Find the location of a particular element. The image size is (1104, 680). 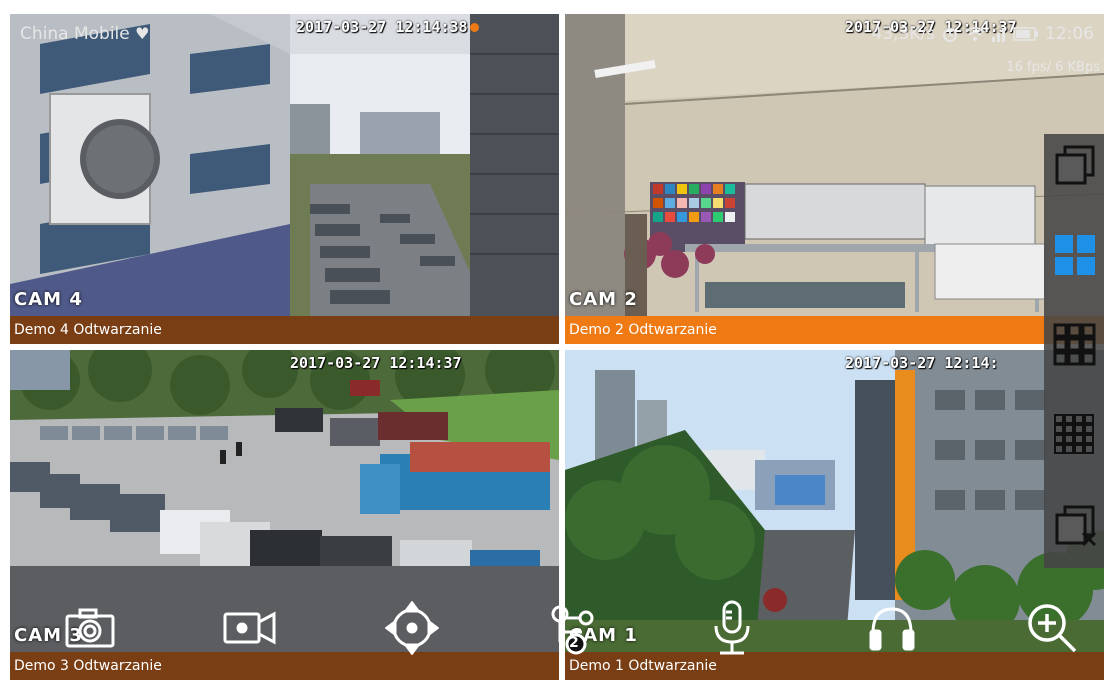

layout-panel is located at coordinates (1074, 351).